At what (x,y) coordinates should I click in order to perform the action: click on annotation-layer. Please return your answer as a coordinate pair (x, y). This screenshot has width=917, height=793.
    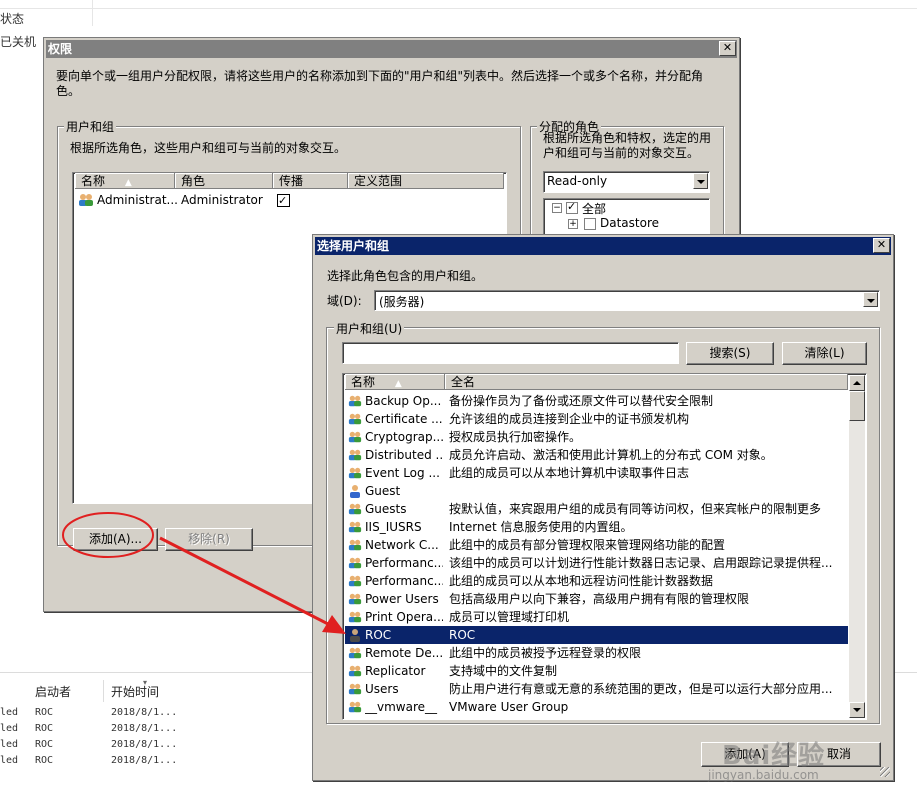
    Looking at the image, I should click on (204, 573).